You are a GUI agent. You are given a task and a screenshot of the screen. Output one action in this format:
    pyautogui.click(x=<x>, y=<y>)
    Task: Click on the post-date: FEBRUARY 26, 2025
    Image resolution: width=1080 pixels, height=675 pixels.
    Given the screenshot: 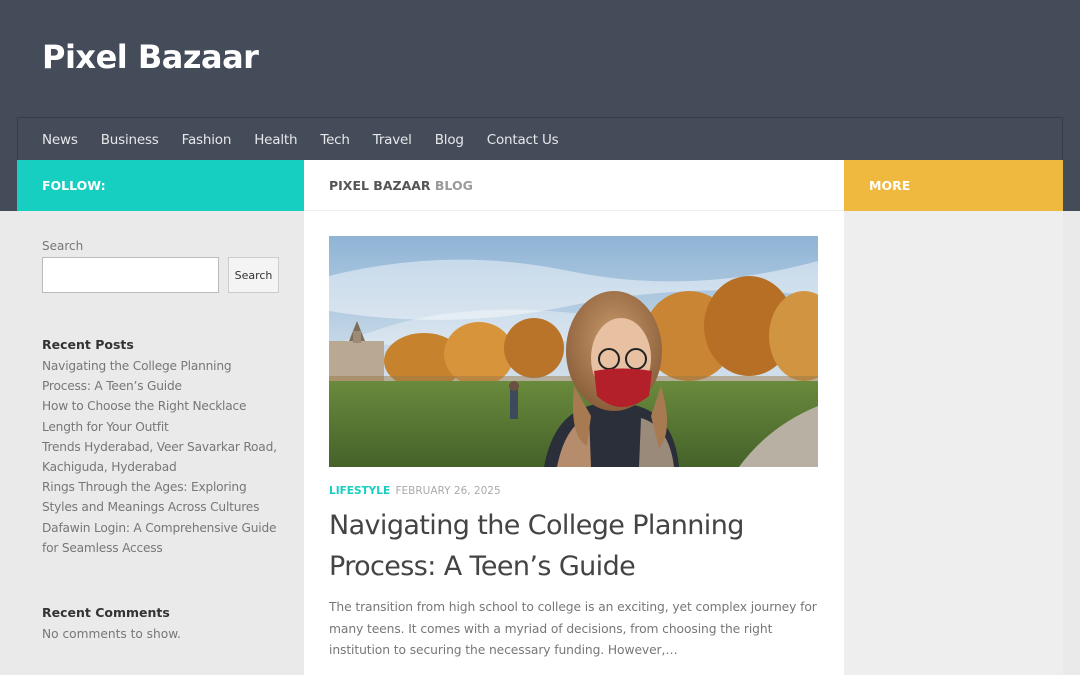 What is the action you would take?
    pyautogui.click(x=448, y=491)
    